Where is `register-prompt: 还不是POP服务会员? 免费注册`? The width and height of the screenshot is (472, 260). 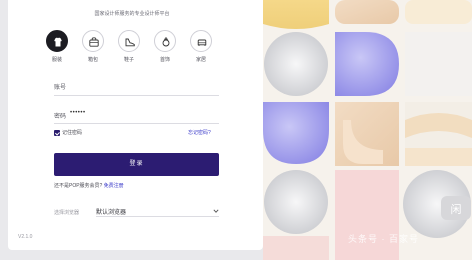
register-prompt: 还不是POP服务会员? 免费注册 is located at coordinates (89, 185).